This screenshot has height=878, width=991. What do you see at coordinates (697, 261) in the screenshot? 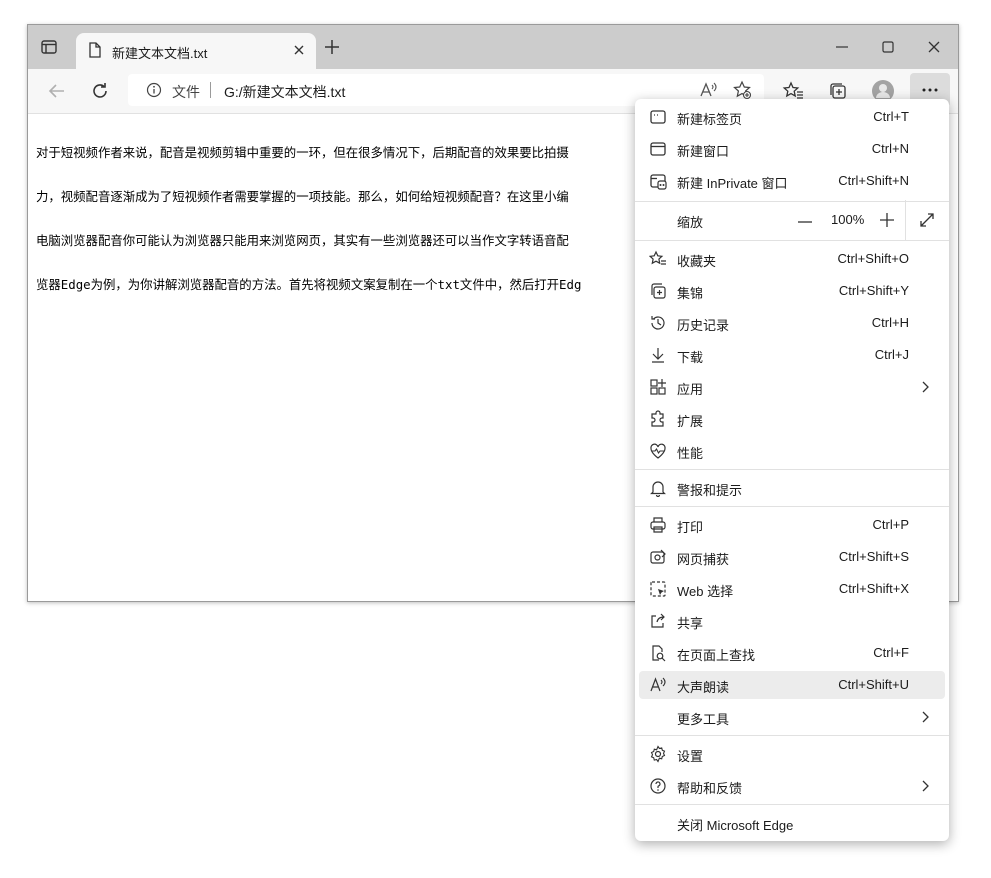
I see `menu-item-label: 收藏夹` at bounding box center [697, 261].